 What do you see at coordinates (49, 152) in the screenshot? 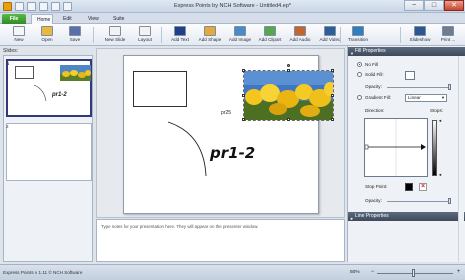
I see `slide-thumbnail-2: 2` at bounding box center [49, 152].